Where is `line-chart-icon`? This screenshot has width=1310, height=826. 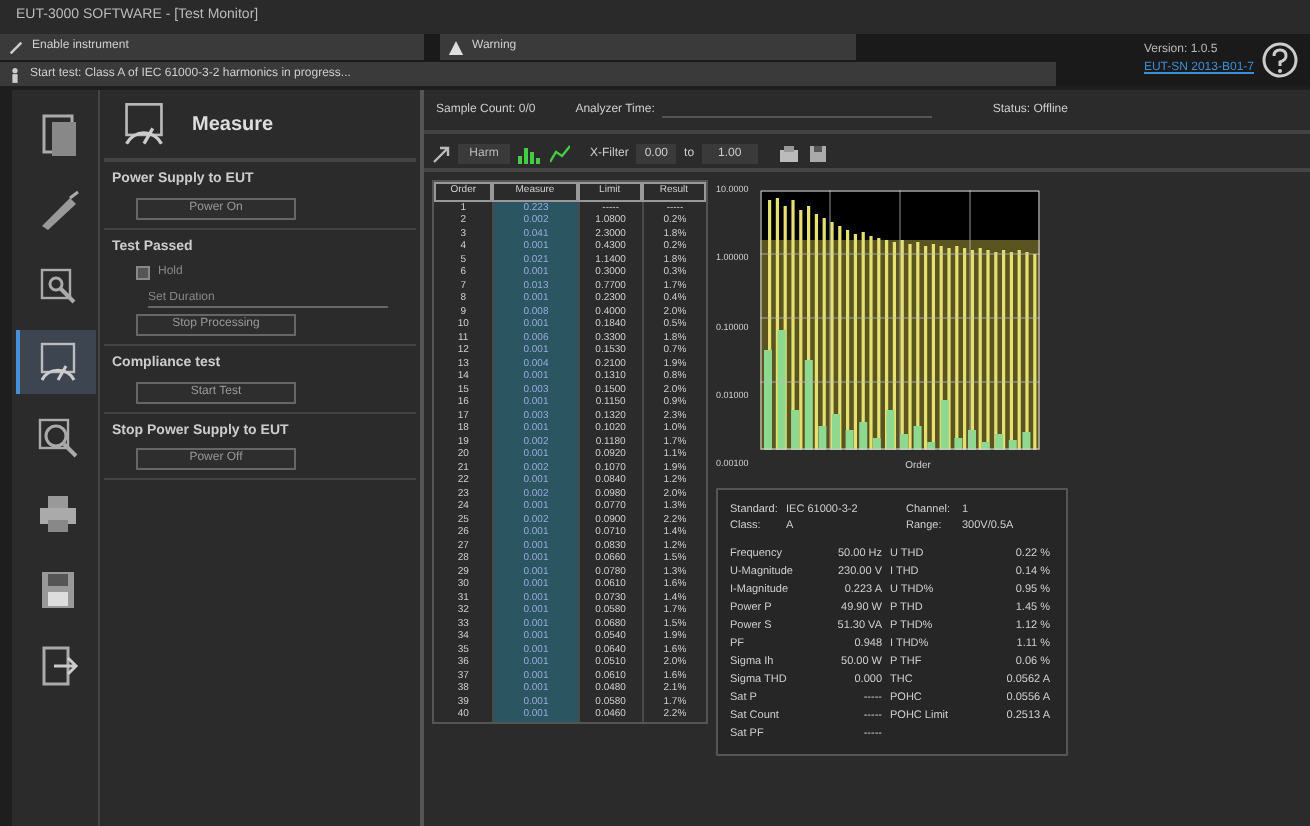 line-chart-icon is located at coordinates (560, 154).